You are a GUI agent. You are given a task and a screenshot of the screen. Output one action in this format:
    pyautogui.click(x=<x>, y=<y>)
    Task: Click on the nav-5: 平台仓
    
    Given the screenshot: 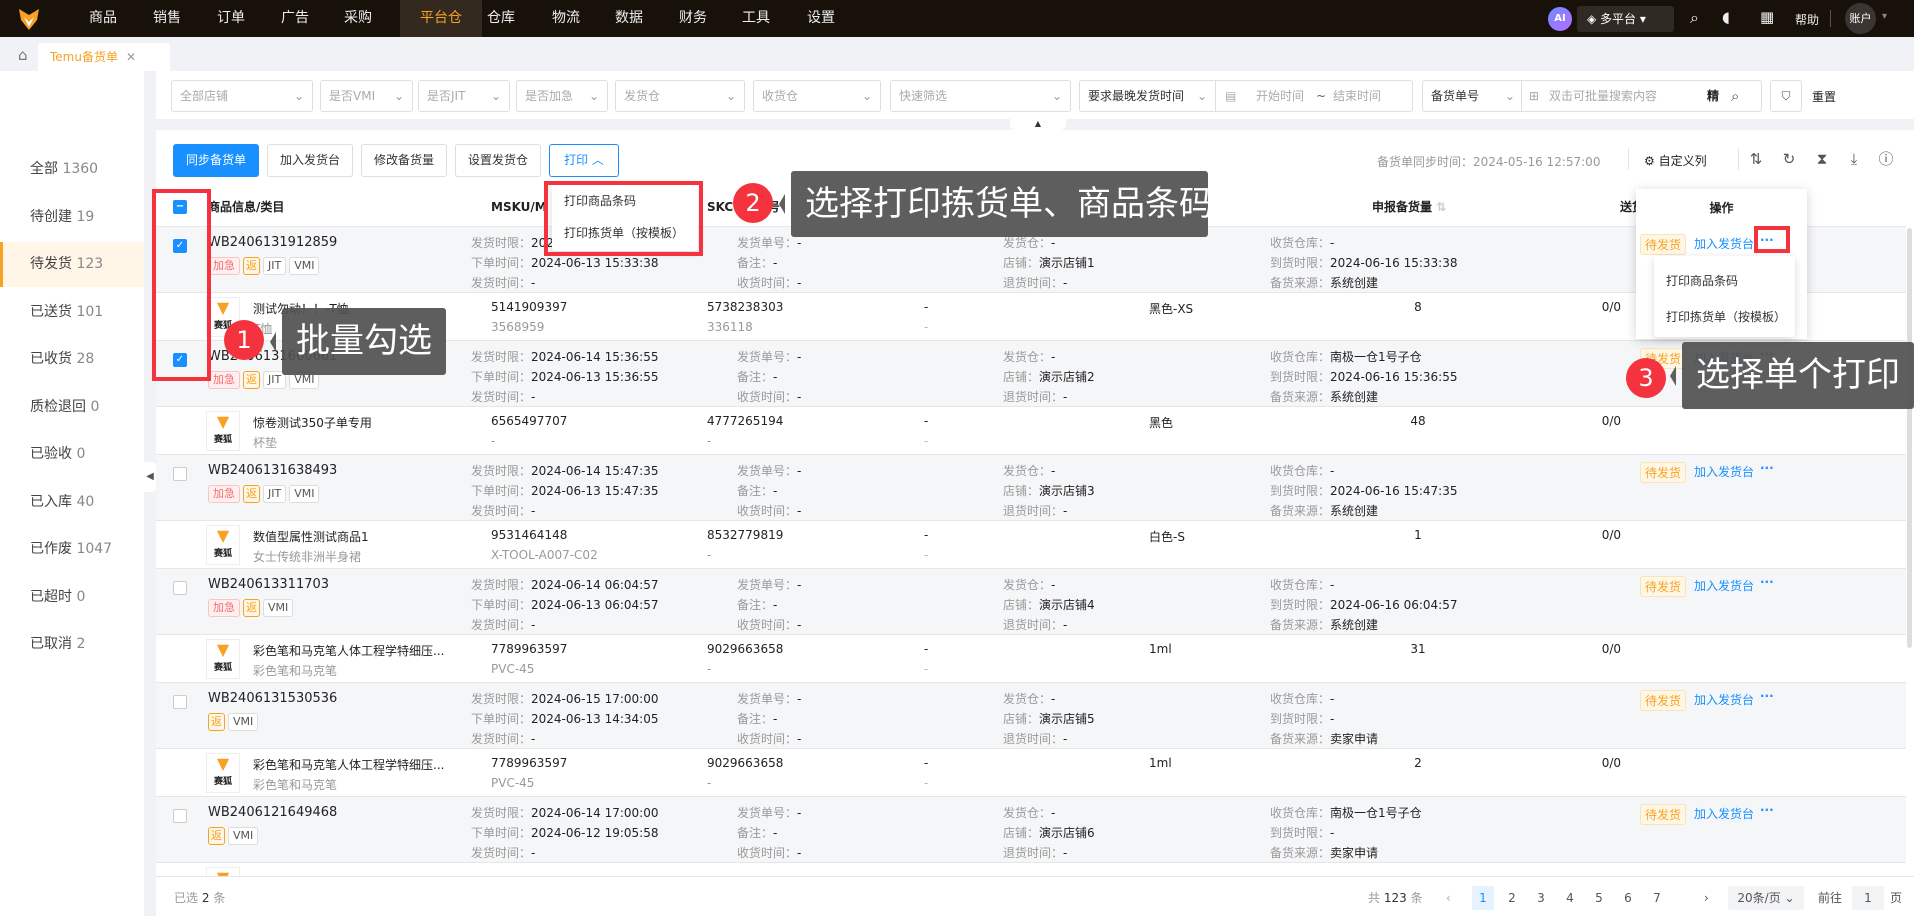 What is the action you would take?
    pyautogui.click(x=441, y=18)
    